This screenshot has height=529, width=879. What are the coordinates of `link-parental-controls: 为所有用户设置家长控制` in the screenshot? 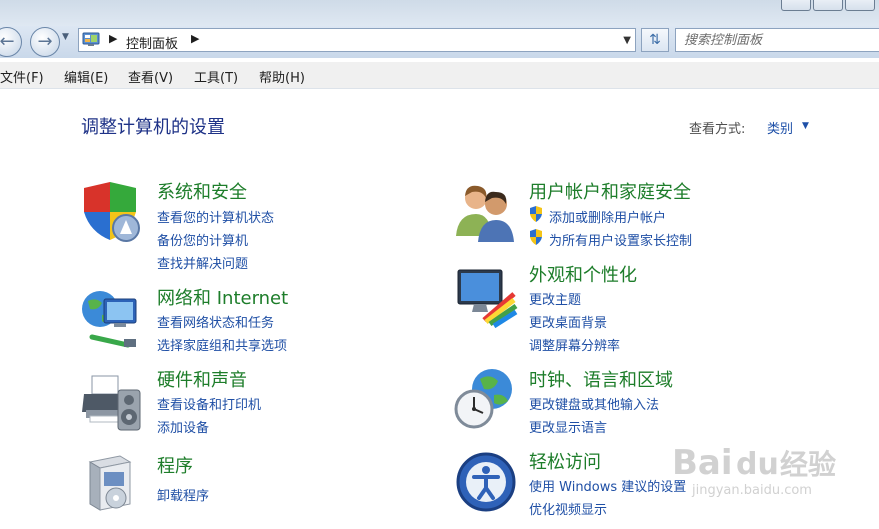 It's located at (620, 239).